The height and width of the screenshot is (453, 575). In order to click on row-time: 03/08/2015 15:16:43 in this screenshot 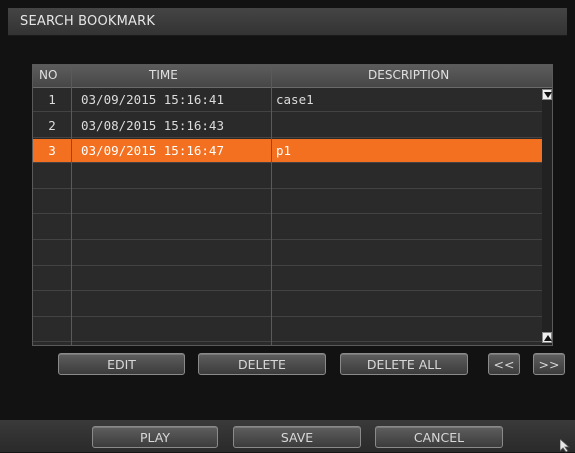, I will do `click(152, 125)`.